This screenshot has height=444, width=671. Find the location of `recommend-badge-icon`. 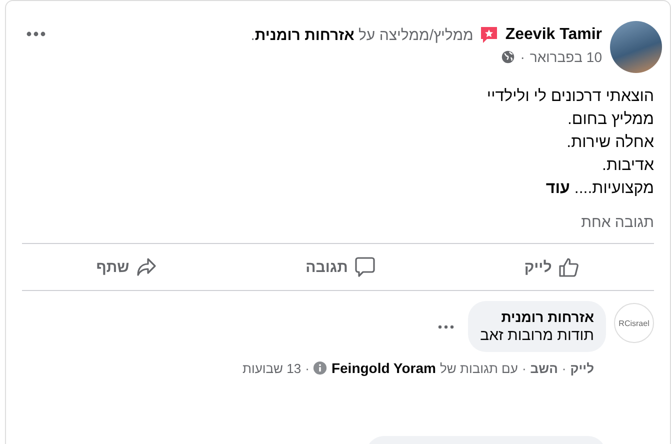

recommend-badge-icon is located at coordinates (489, 35).